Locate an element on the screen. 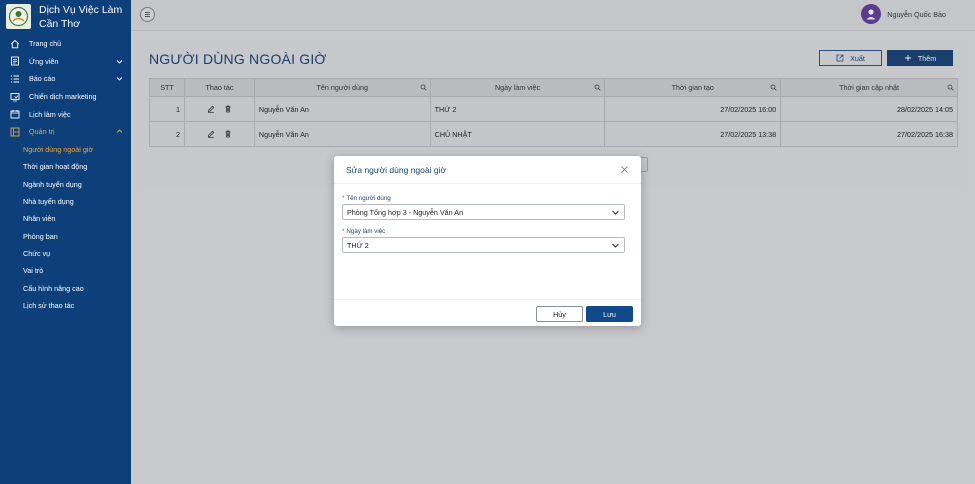 The width and height of the screenshot is (975, 484). cell-workday: THỨ 2 is located at coordinates (517, 109).